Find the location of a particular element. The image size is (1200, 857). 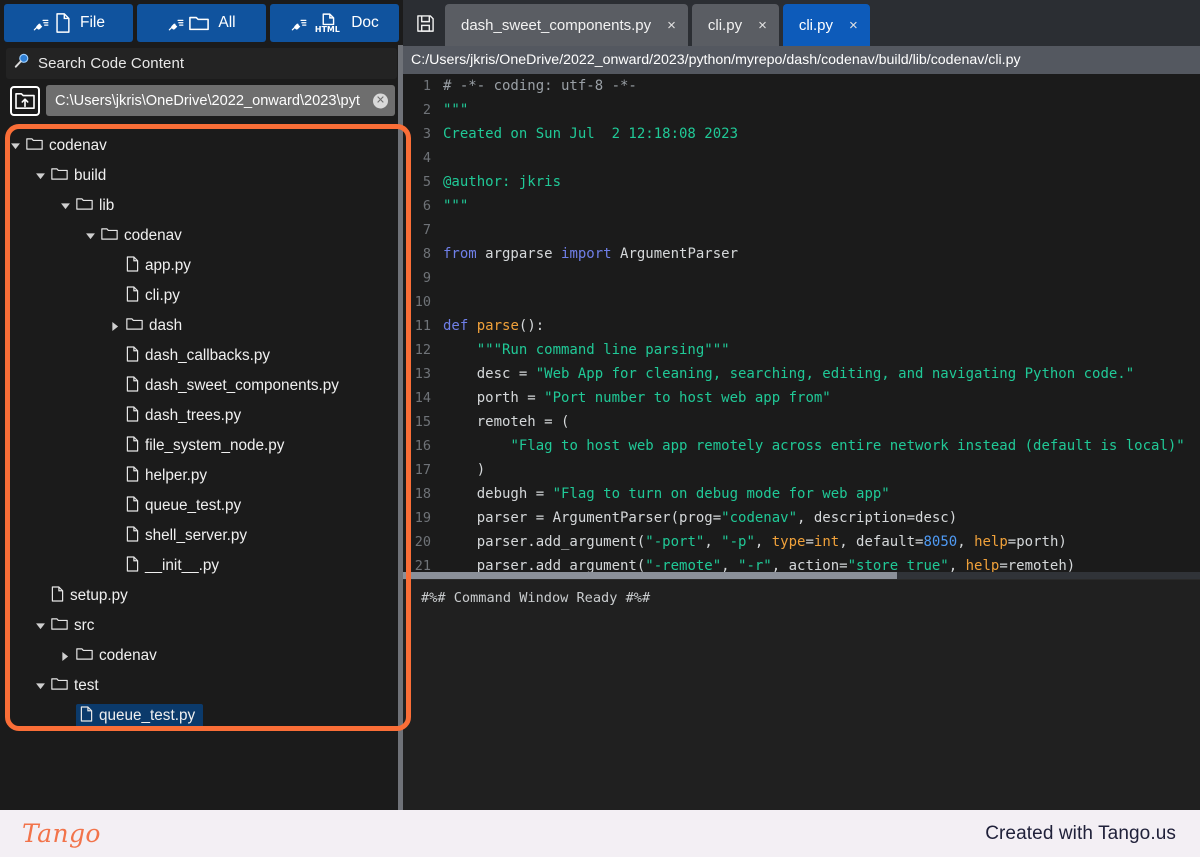

tree-file-helper-py: helper.py is located at coordinates (199, 476).